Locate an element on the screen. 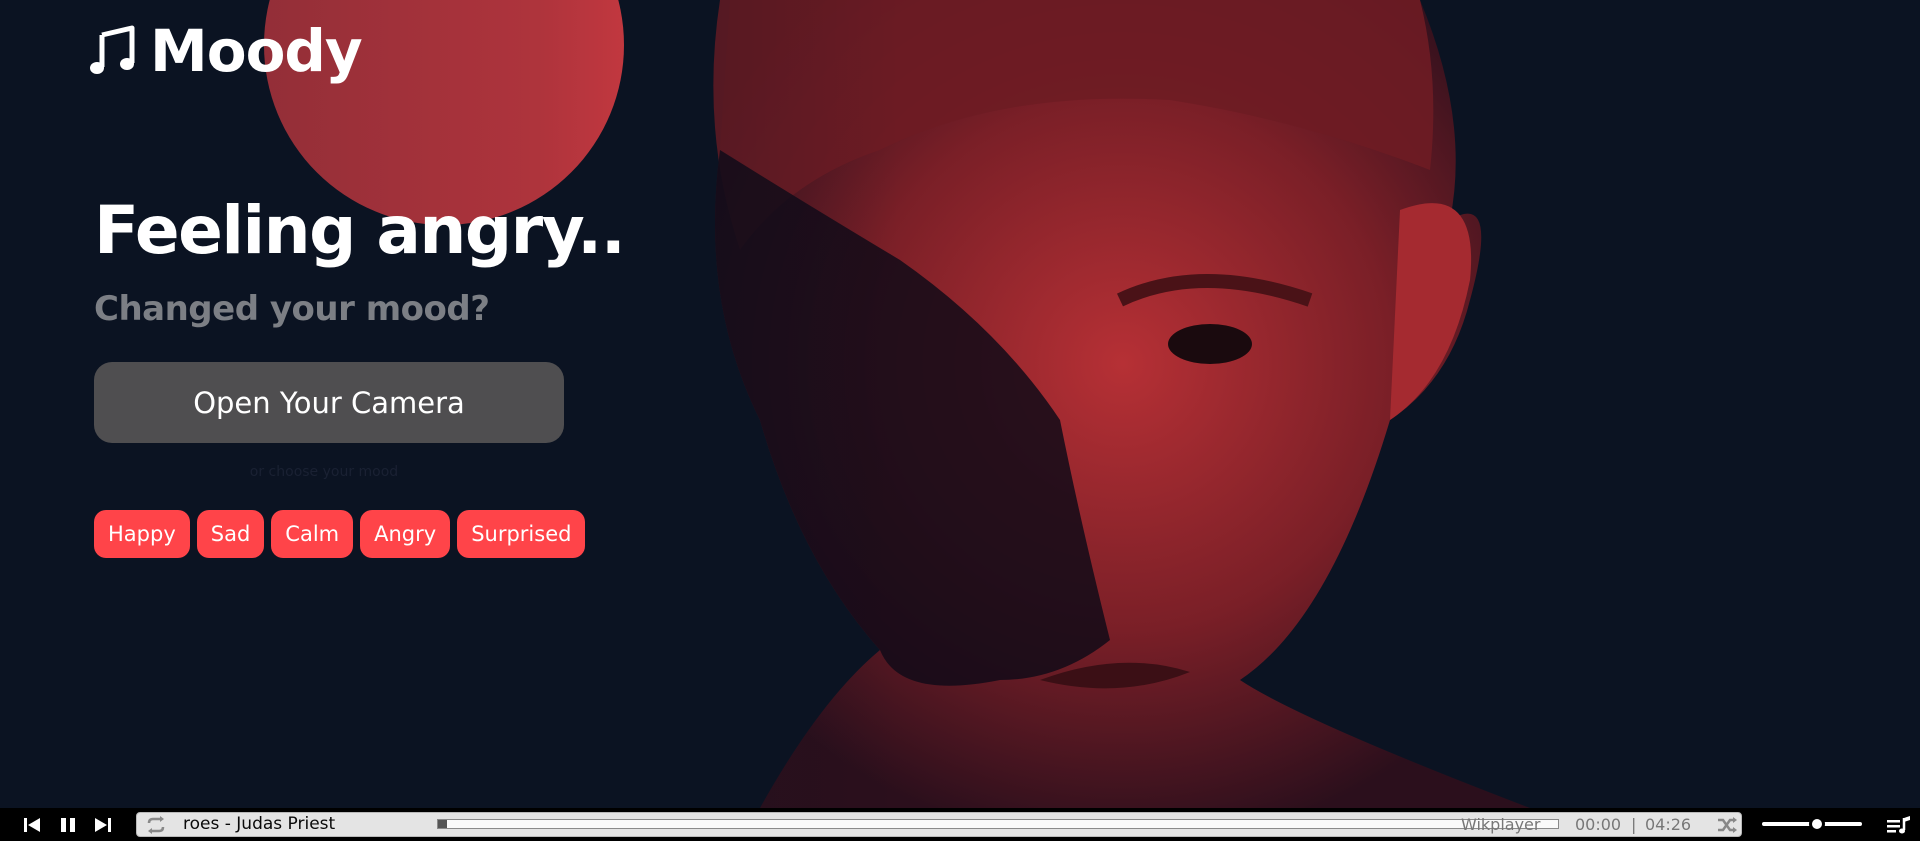 The width and height of the screenshot is (1920, 841). progress-fill is located at coordinates (442, 824).